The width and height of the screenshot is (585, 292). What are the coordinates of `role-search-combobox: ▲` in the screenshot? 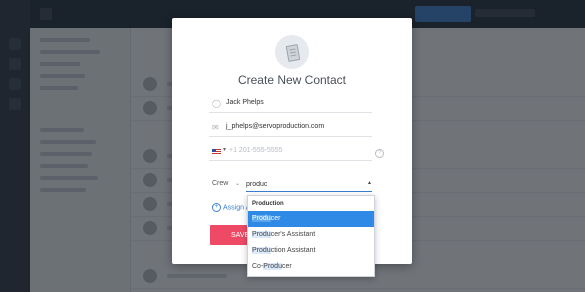 It's located at (309, 185).